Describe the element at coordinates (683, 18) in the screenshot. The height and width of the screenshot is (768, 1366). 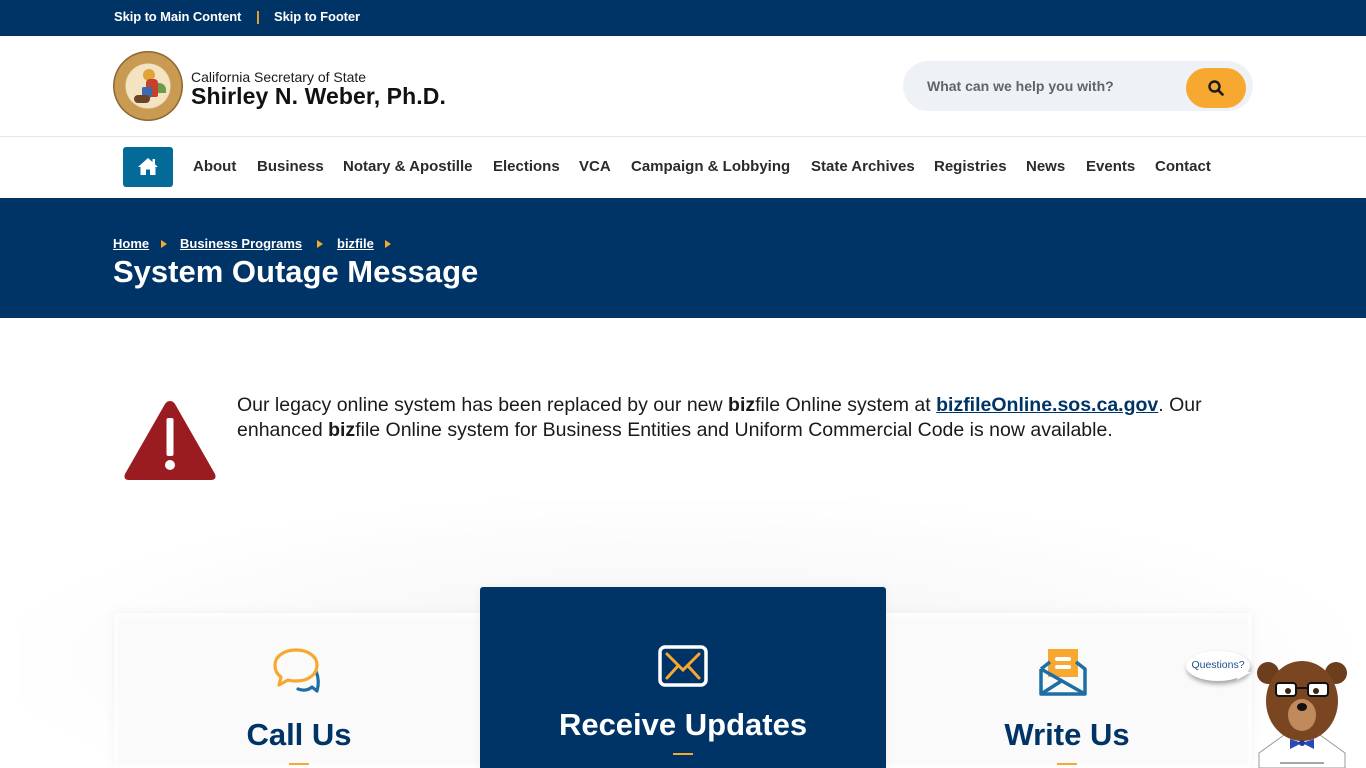
I see `skip-bar: Skip to Main Content | Skip to Footer` at that location.